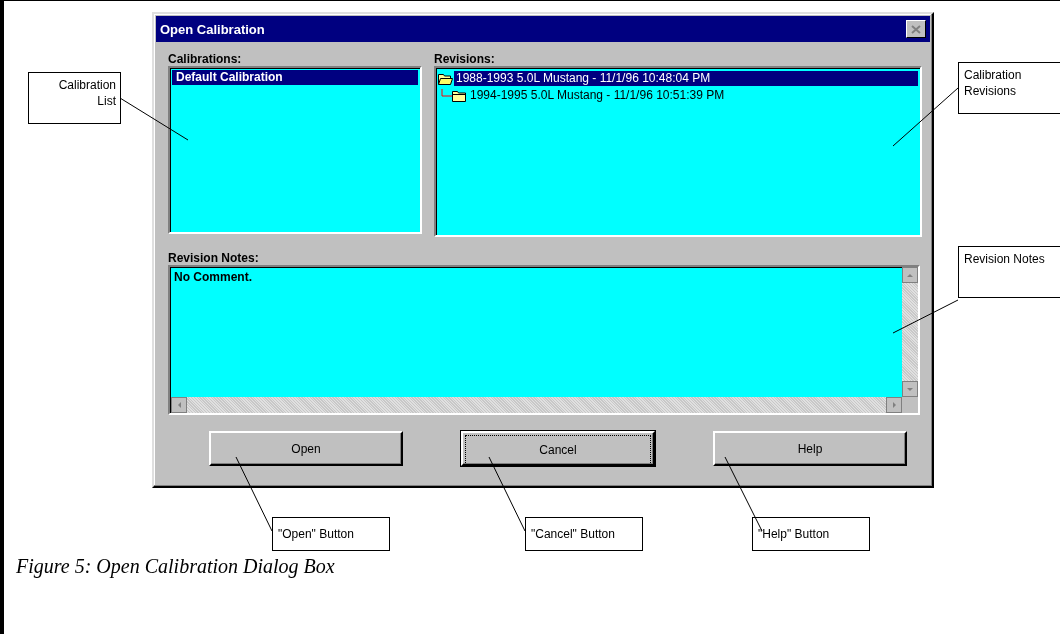 This screenshot has width=1060, height=634. I want to click on field-label: Revision Notes:, so click(214, 258).